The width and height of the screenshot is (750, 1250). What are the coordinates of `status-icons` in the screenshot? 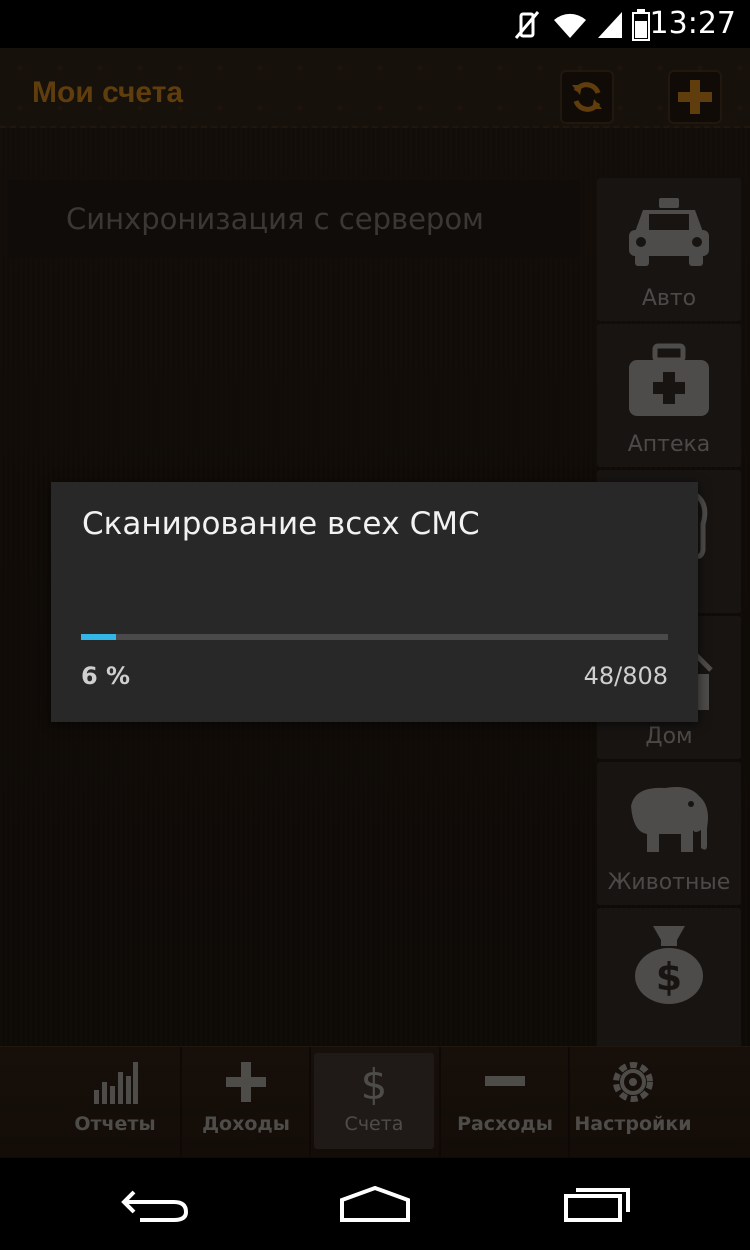 It's located at (580, 25).